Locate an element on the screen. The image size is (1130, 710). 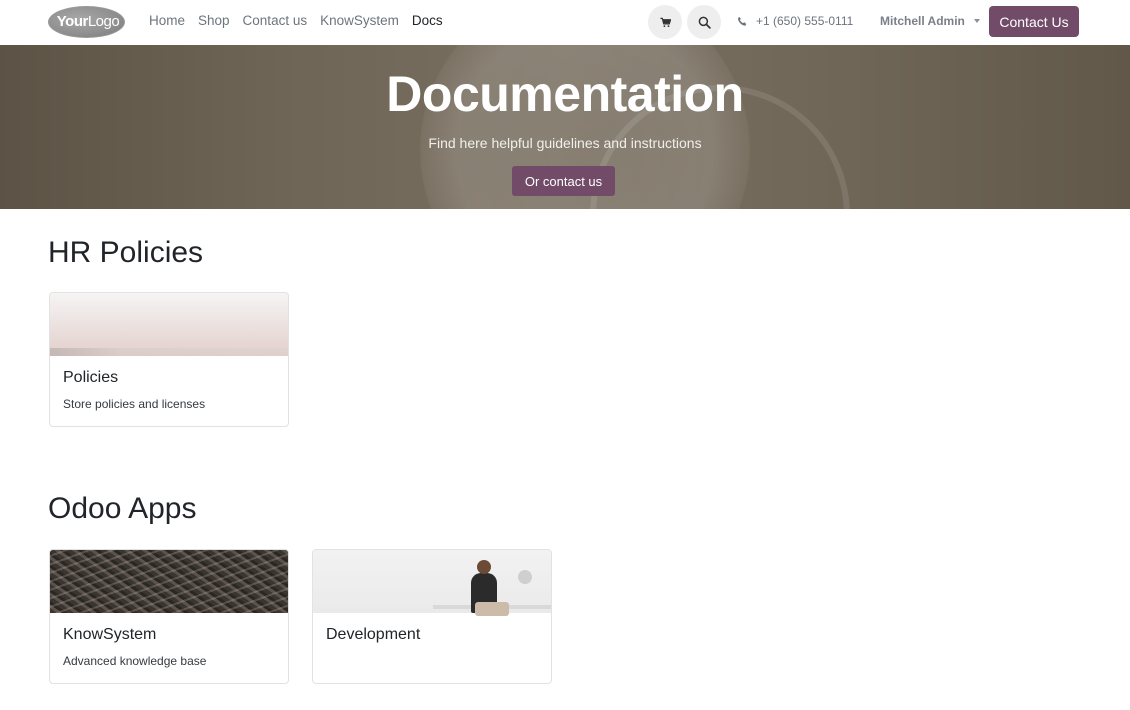
nav-link-knowsystem: KnowSystem is located at coordinates (359, 20).